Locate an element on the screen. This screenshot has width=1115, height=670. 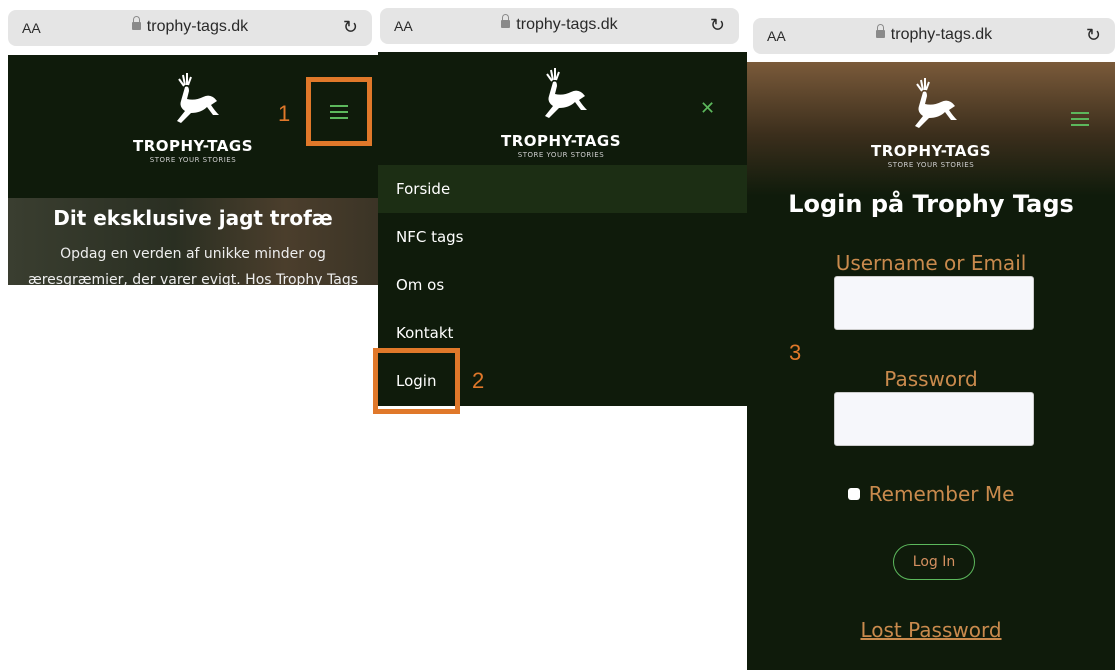
login-button: Log In is located at coordinates (934, 562).